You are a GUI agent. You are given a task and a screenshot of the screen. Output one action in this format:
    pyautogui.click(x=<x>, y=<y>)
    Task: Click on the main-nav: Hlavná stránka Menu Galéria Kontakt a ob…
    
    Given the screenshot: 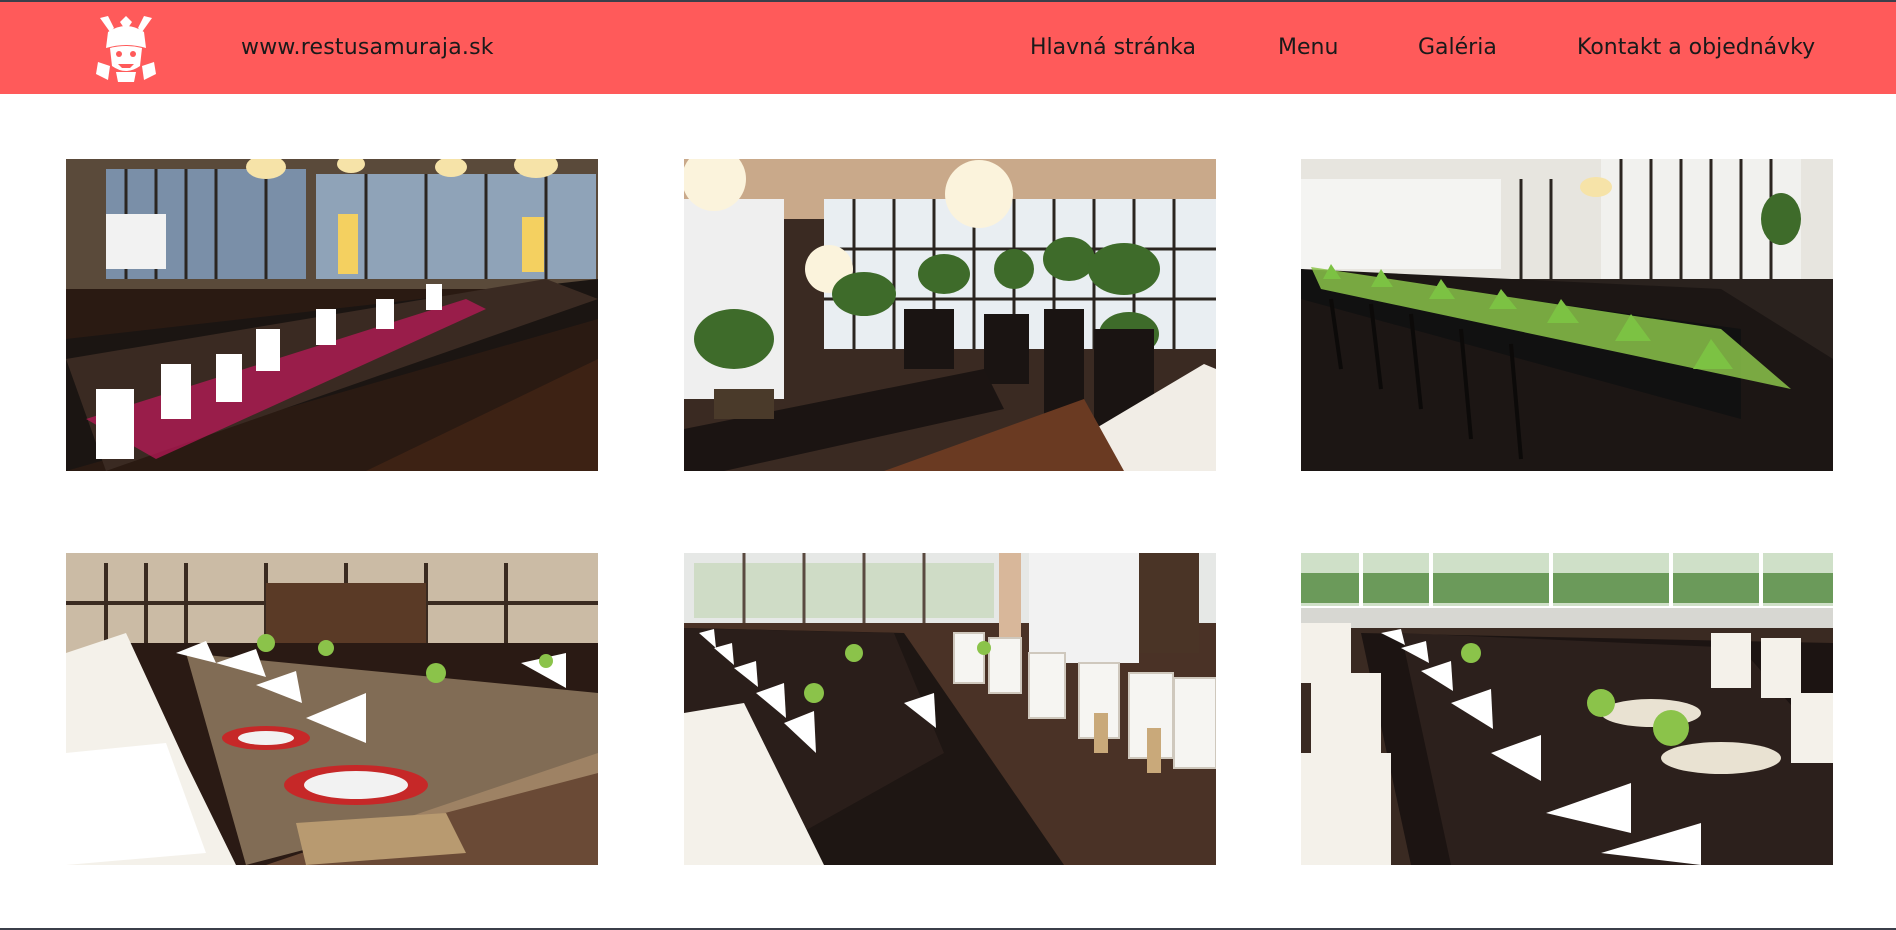 What is the action you would take?
    pyautogui.click(x=948, y=50)
    